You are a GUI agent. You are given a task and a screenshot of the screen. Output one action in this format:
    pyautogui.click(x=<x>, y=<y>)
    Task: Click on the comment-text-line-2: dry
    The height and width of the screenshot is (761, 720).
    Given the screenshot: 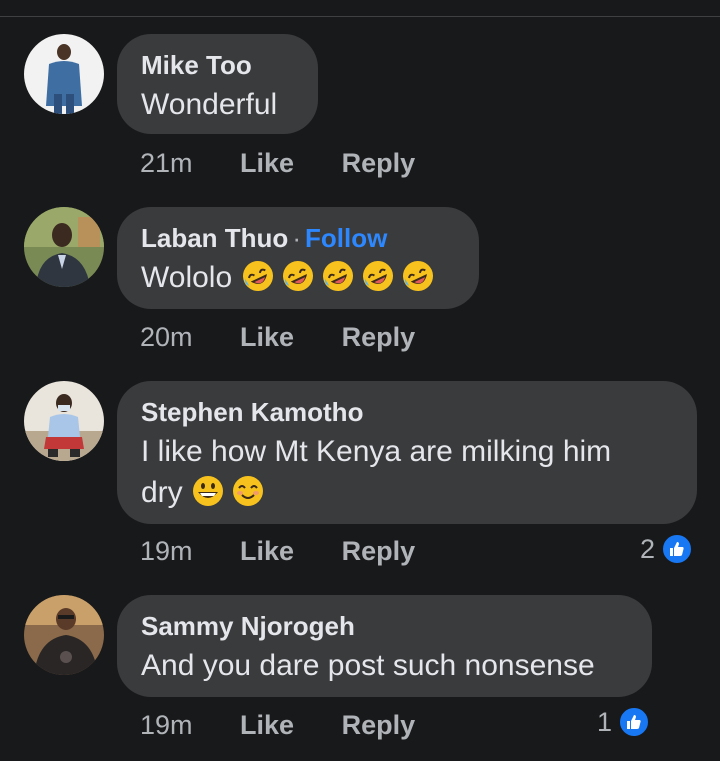 What is the action you would take?
    pyautogui.click(x=407, y=492)
    